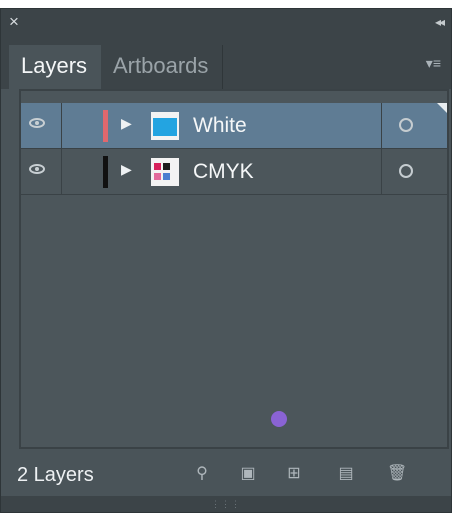 This screenshot has height=513, width=456. What do you see at coordinates (248, 474) in the screenshot?
I see `clipping-mask-icon: ▣` at bounding box center [248, 474].